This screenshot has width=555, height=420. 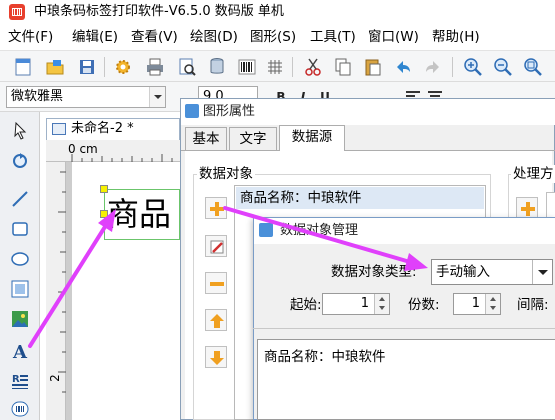 What do you see at coordinates (113, 151) in the screenshot?
I see `horizontal-ruler: 0 cm` at bounding box center [113, 151].